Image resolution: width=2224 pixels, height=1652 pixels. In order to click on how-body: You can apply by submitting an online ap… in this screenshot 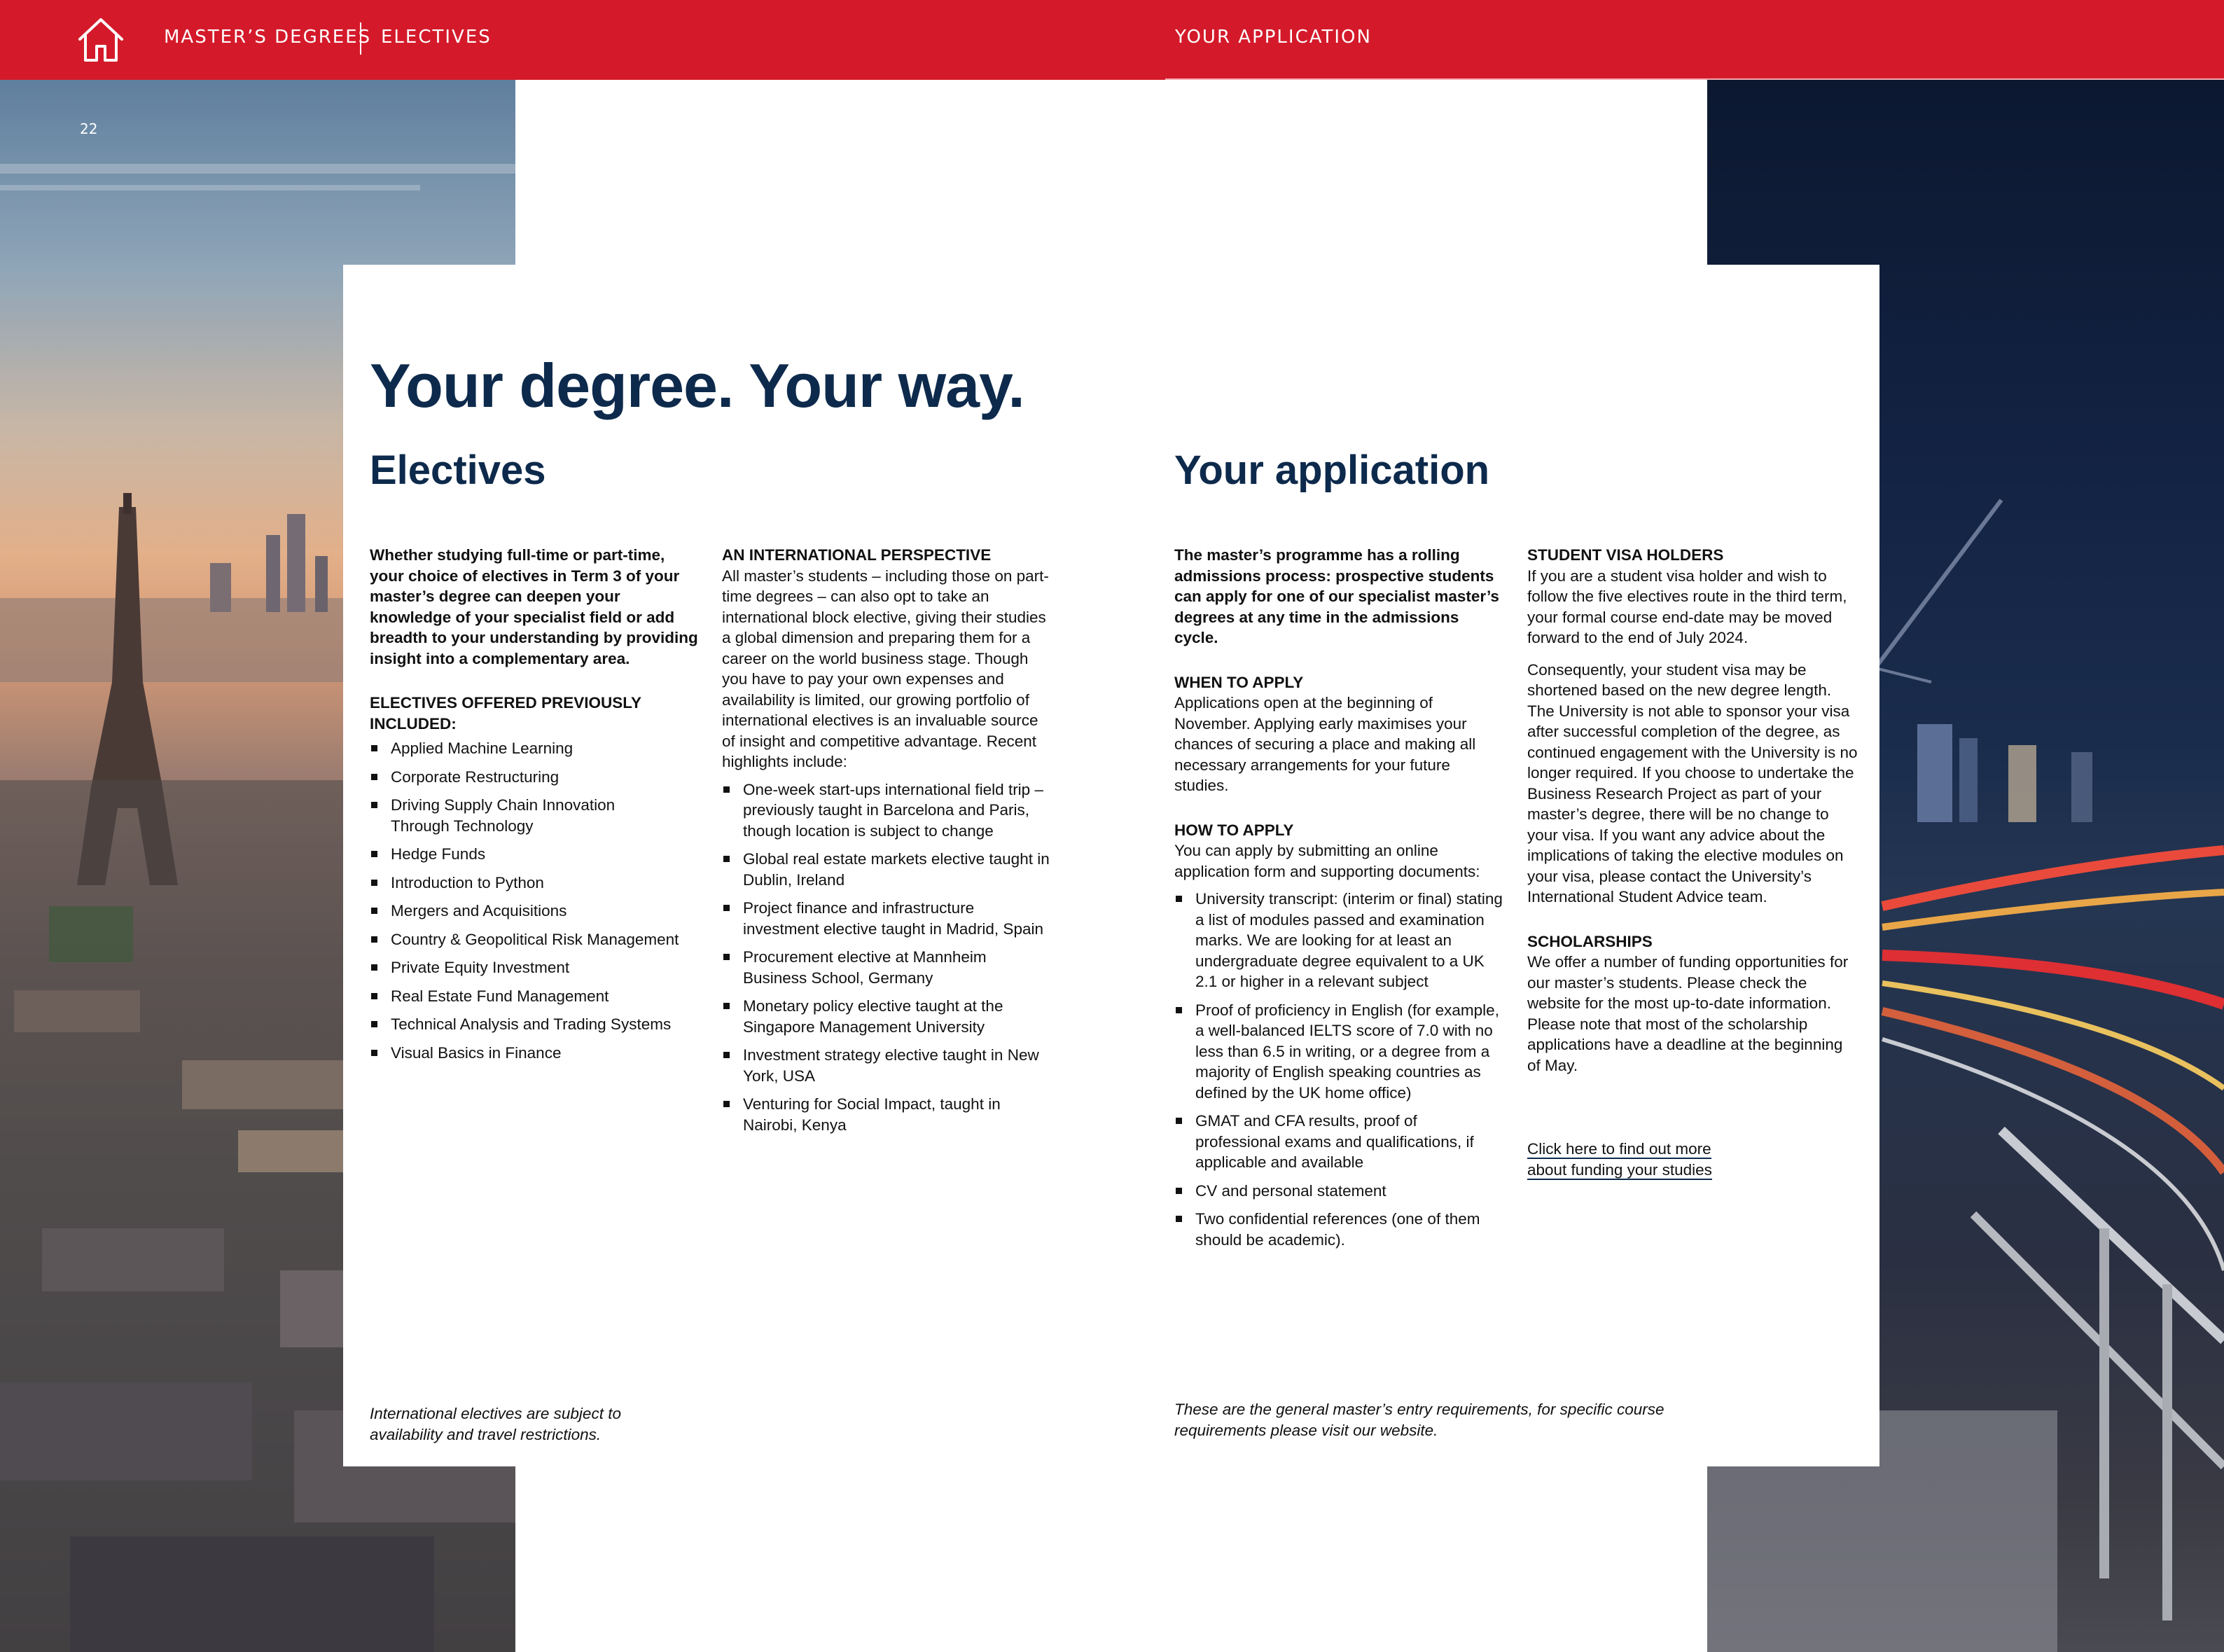, I will do `click(1327, 861)`.